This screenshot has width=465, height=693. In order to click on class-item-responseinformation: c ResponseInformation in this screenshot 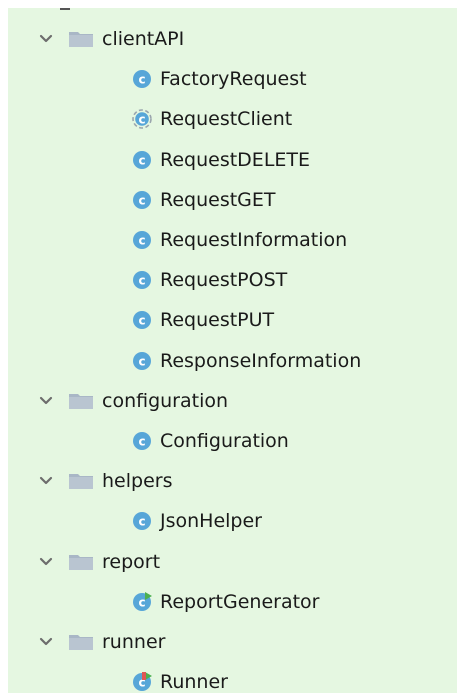, I will do `click(184, 361)`.